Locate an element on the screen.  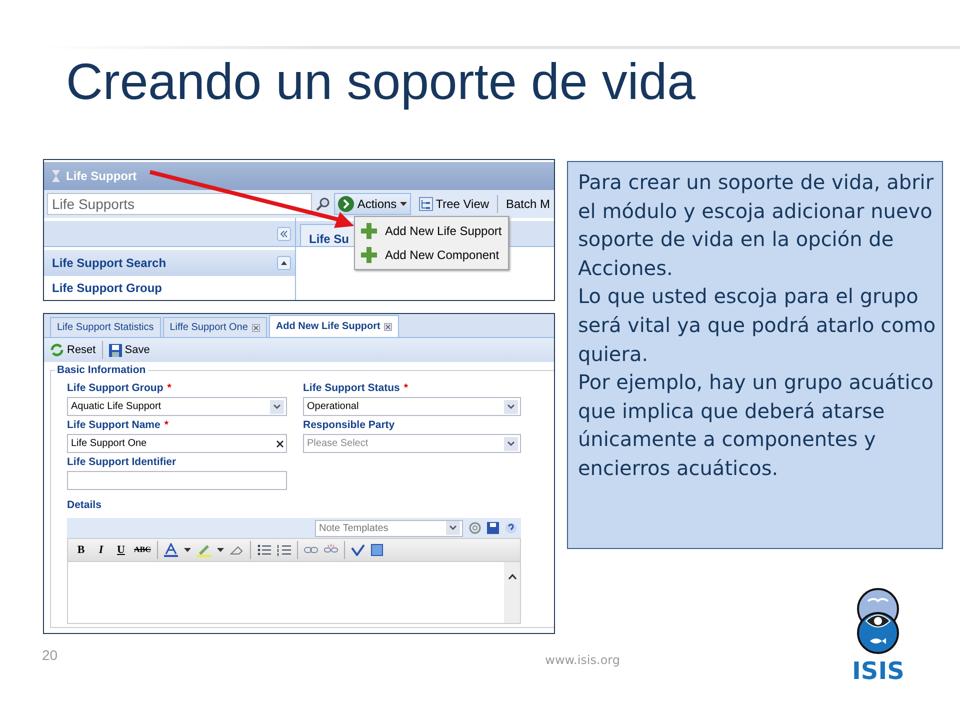
fullscreen-icon is located at coordinates (376, 550).